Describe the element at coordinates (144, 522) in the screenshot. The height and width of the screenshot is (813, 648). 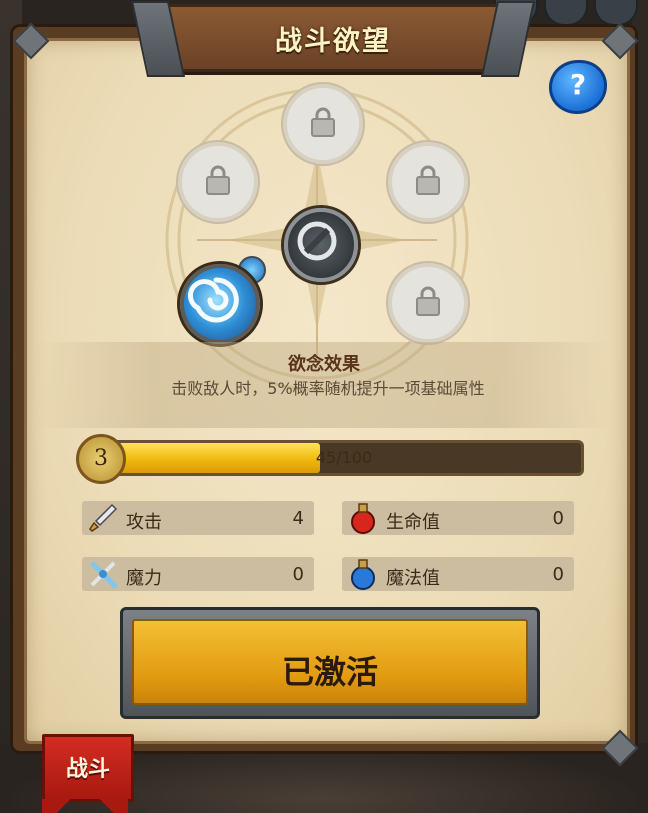
I see `stat-label: 攻击` at that location.